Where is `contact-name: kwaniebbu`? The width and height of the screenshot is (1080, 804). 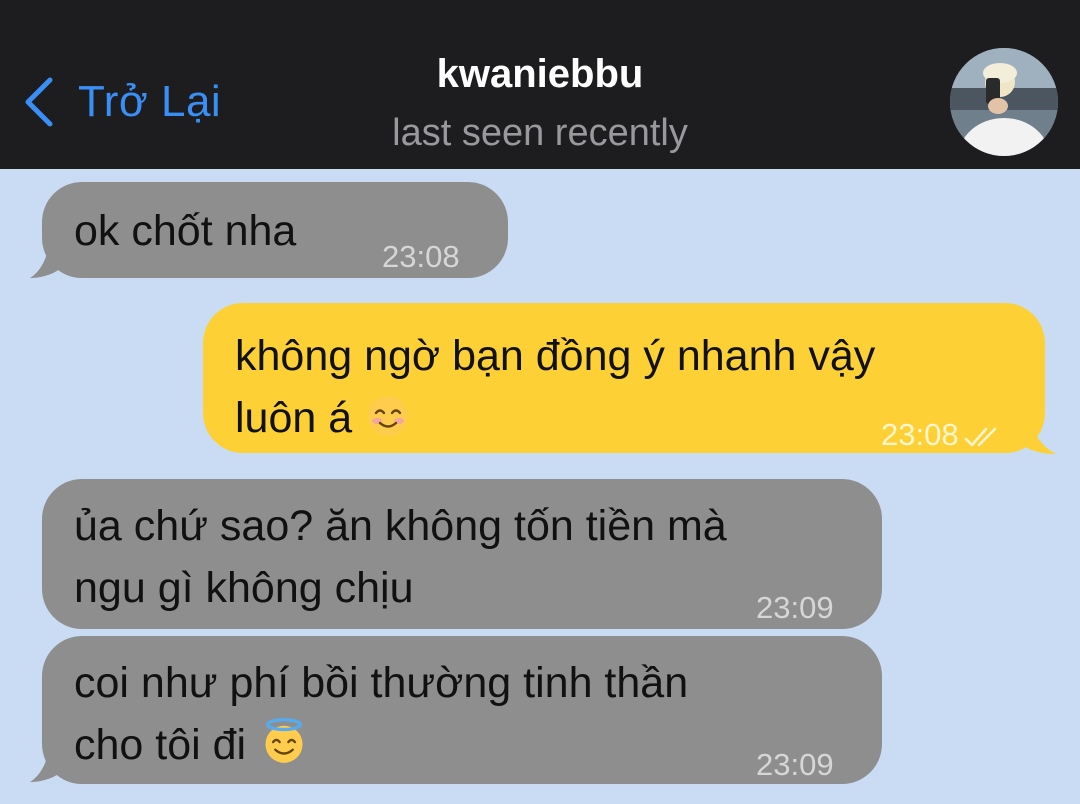 contact-name: kwaniebbu is located at coordinates (540, 74).